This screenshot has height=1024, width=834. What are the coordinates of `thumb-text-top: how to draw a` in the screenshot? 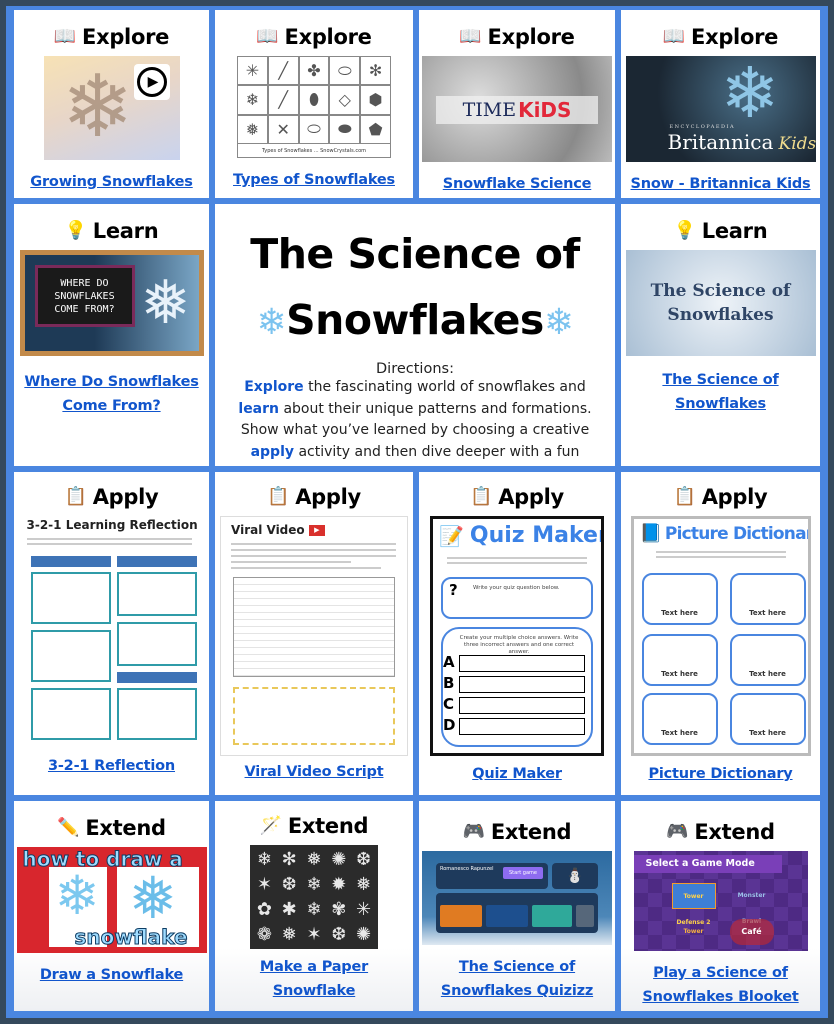 It's located at (102, 859).